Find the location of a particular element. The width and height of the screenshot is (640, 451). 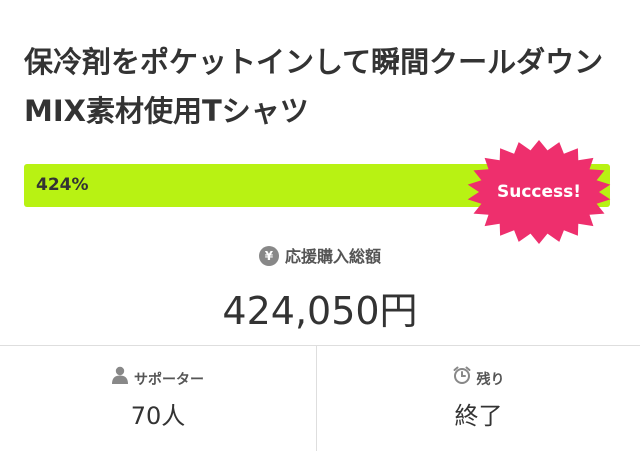

funding-total-label: 応援購入総額 is located at coordinates (332, 256).